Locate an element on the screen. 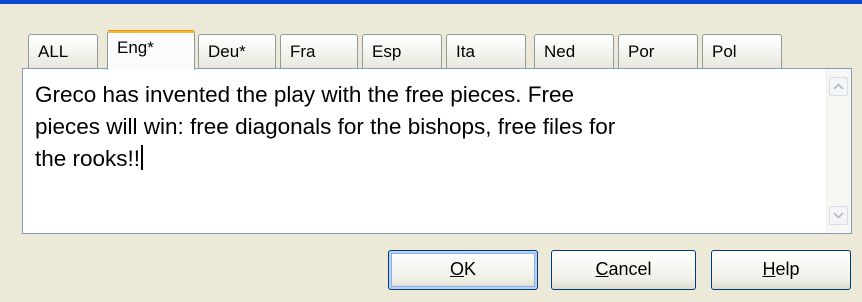 The height and width of the screenshot is (302, 862). tab-all: ALL is located at coordinates (63, 51).